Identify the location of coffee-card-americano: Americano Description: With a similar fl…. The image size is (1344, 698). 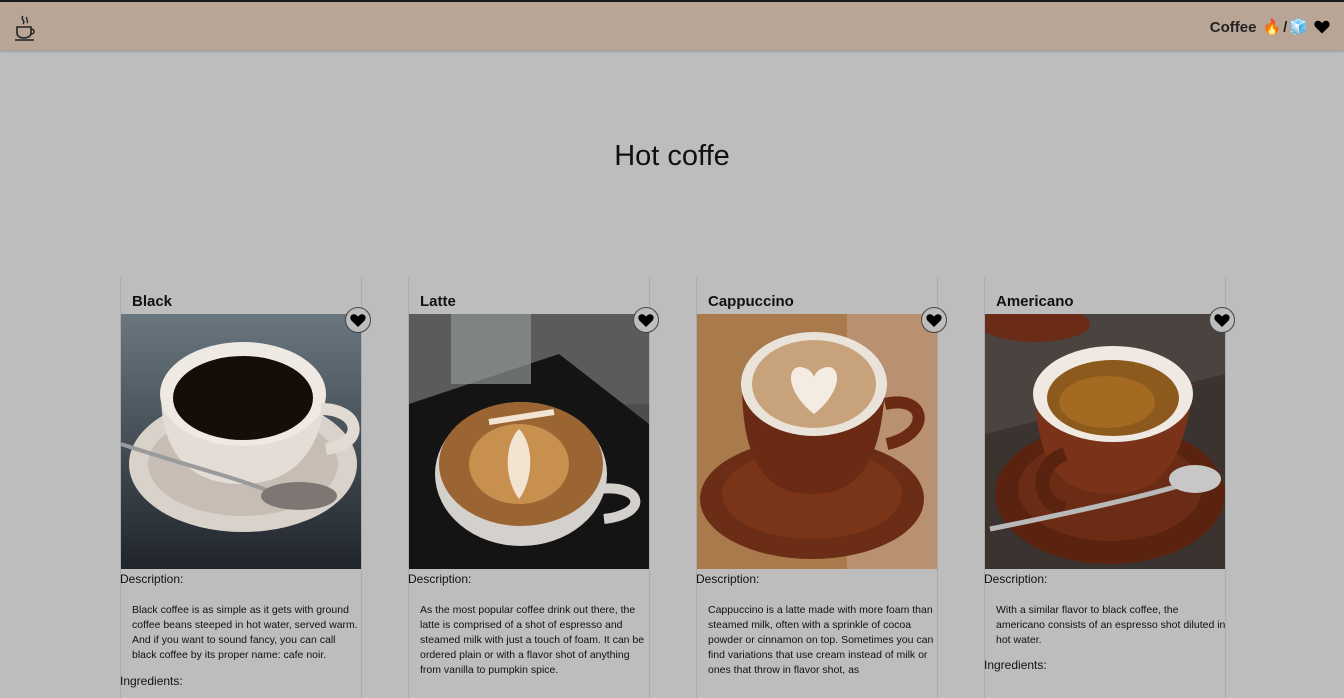
(1109, 488).